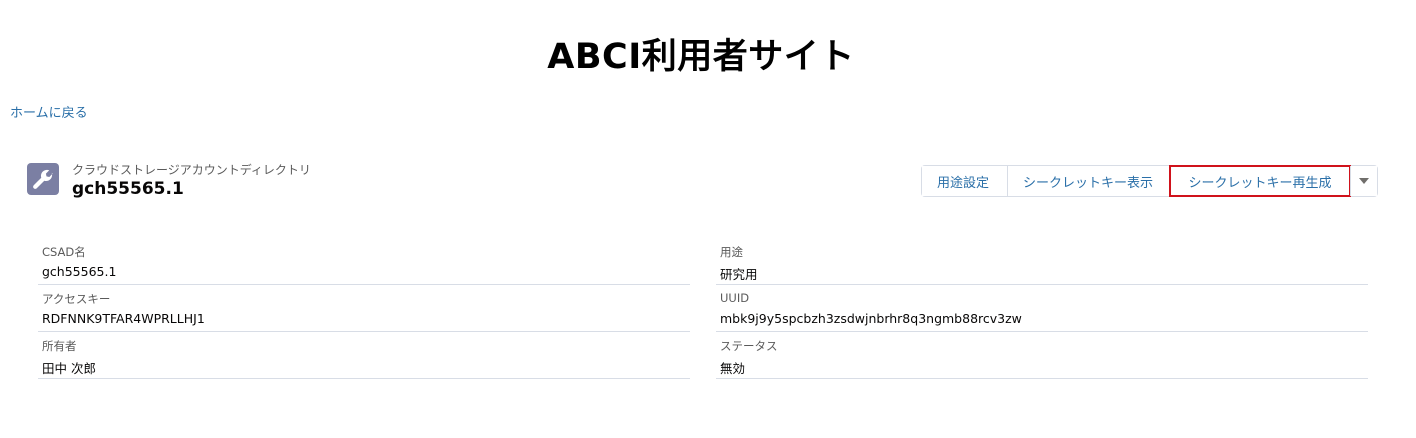 The width and height of the screenshot is (1416, 438). What do you see at coordinates (49, 111) in the screenshot?
I see `home-link: ホームに戻る` at bounding box center [49, 111].